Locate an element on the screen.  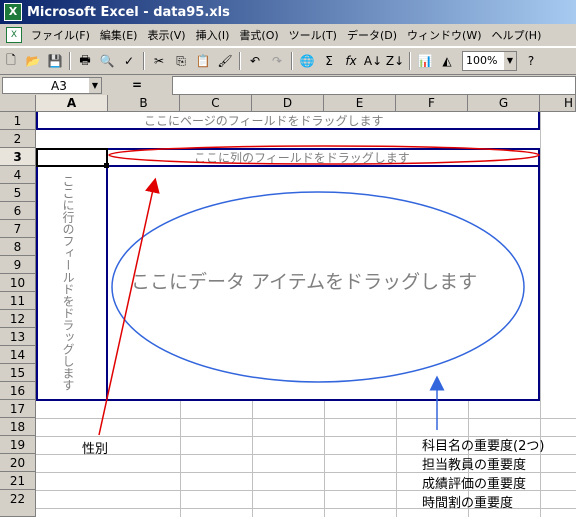
sort-descending-icon: Z↓ is located at coordinates (395, 61).